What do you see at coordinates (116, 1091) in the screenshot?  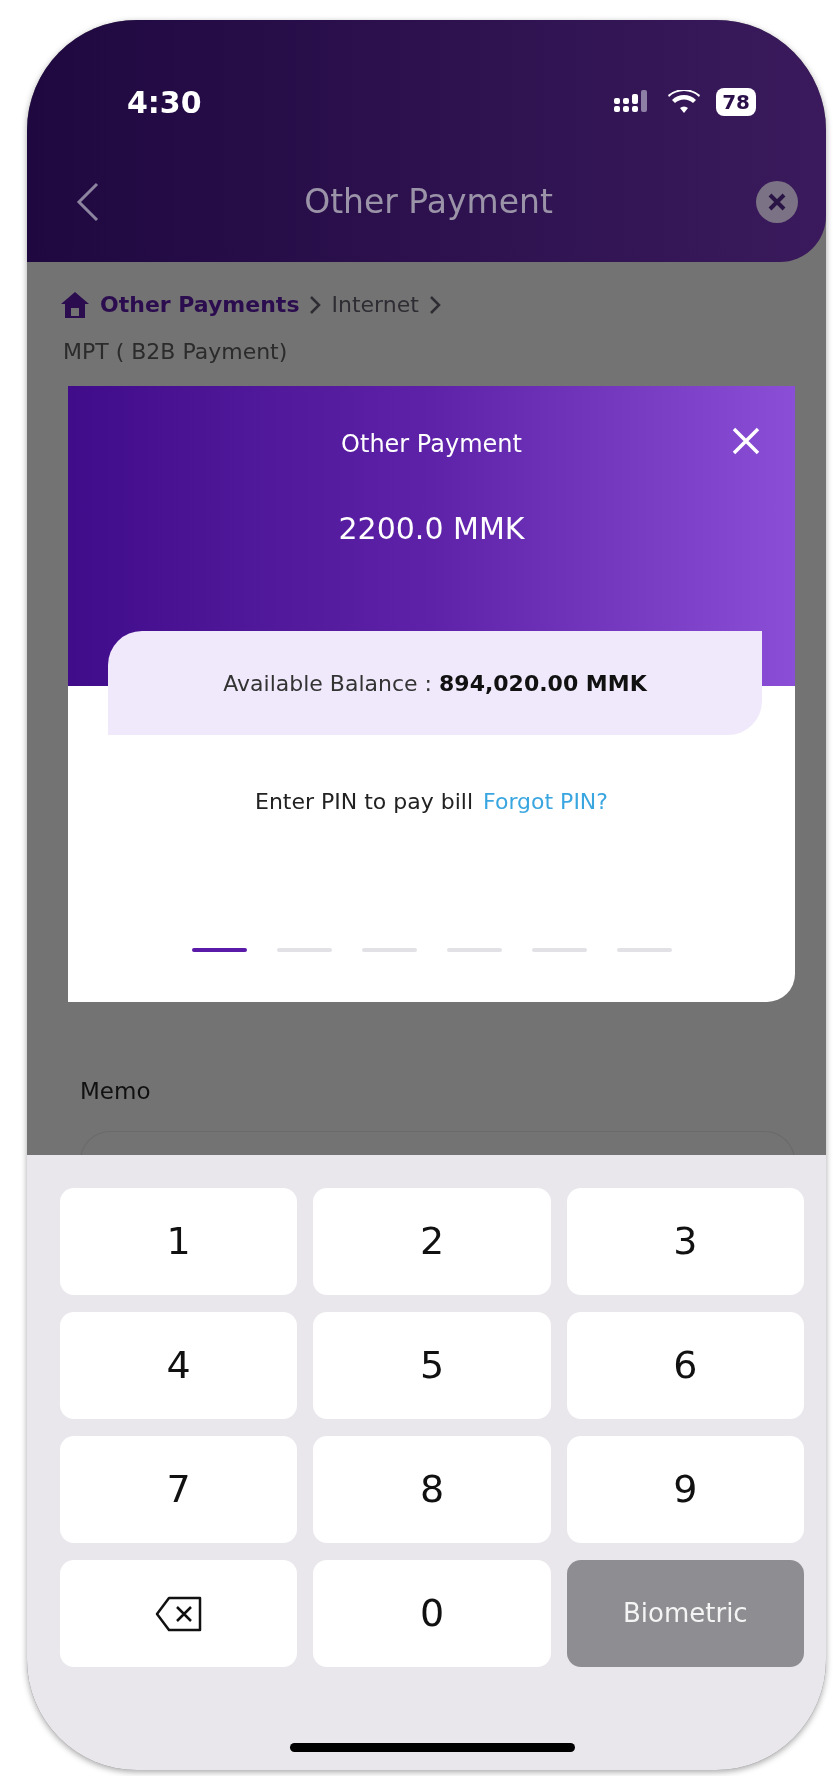 I see `memo-label: Memo` at bounding box center [116, 1091].